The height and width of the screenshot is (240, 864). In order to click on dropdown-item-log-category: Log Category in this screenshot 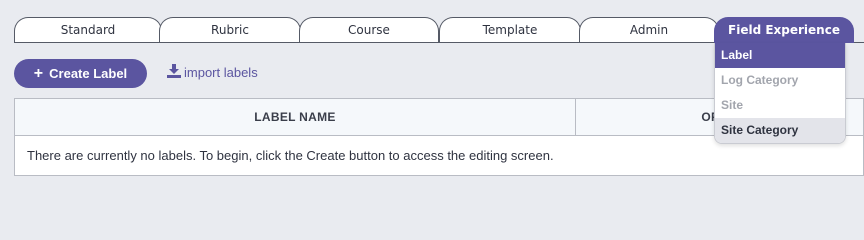, I will do `click(780, 80)`.